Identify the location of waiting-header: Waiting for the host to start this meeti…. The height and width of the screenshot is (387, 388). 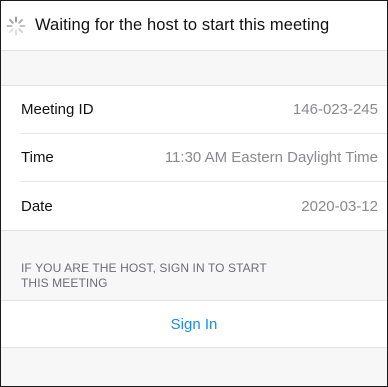
(194, 26).